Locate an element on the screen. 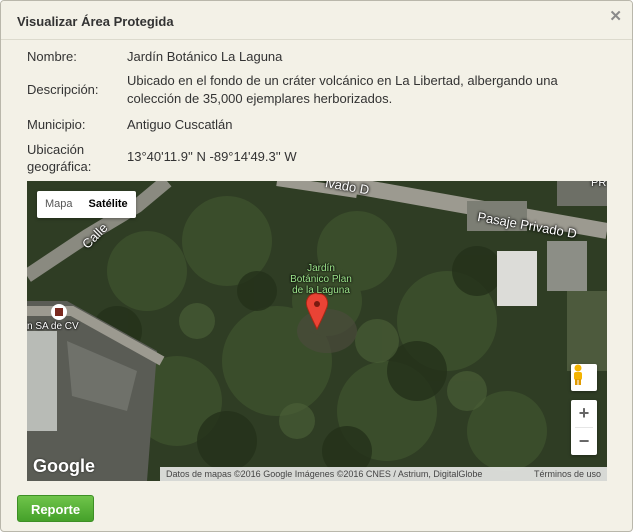  zoom-control: + − is located at coordinates (584, 427).